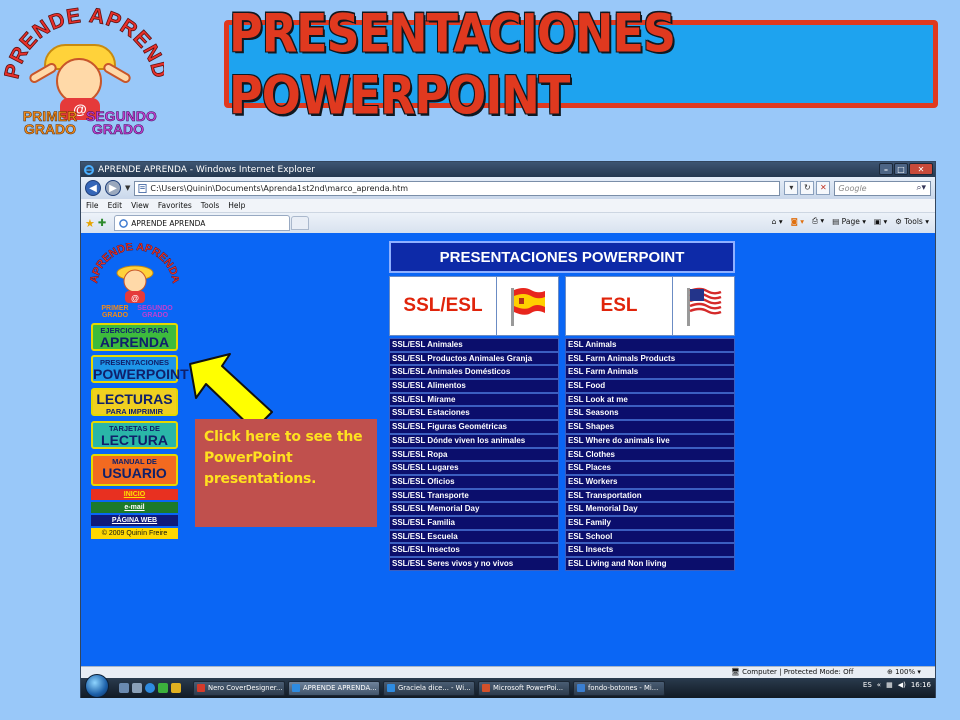 The image size is (960, 720). I want to click on esl-title: ESL, so click(619, 306).